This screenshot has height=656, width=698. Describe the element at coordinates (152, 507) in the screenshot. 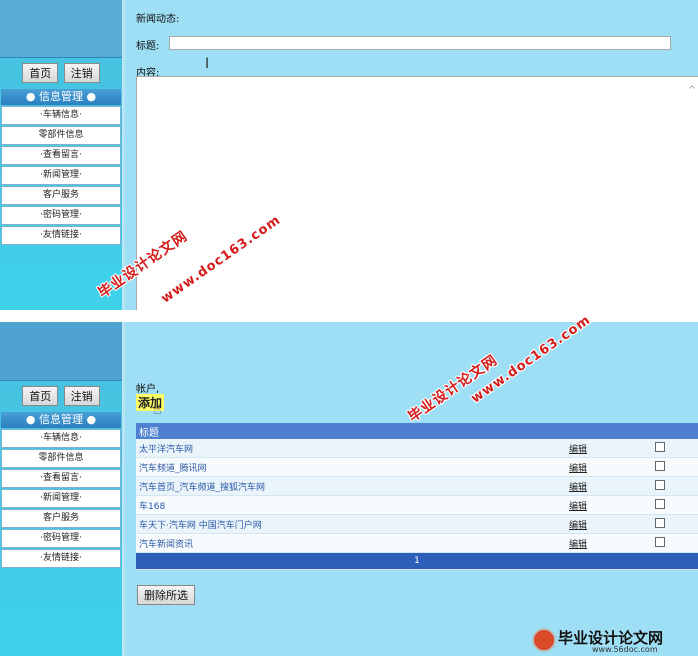

I see `news-title-link: 车168` at that location.